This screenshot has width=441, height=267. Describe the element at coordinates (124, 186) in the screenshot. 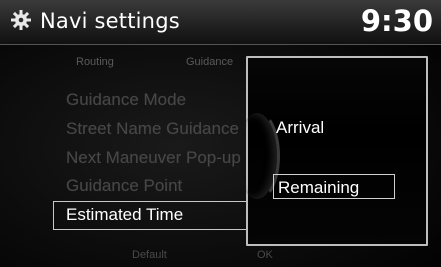

I see `list-item-guidance-point: Guidance Point` at that location.